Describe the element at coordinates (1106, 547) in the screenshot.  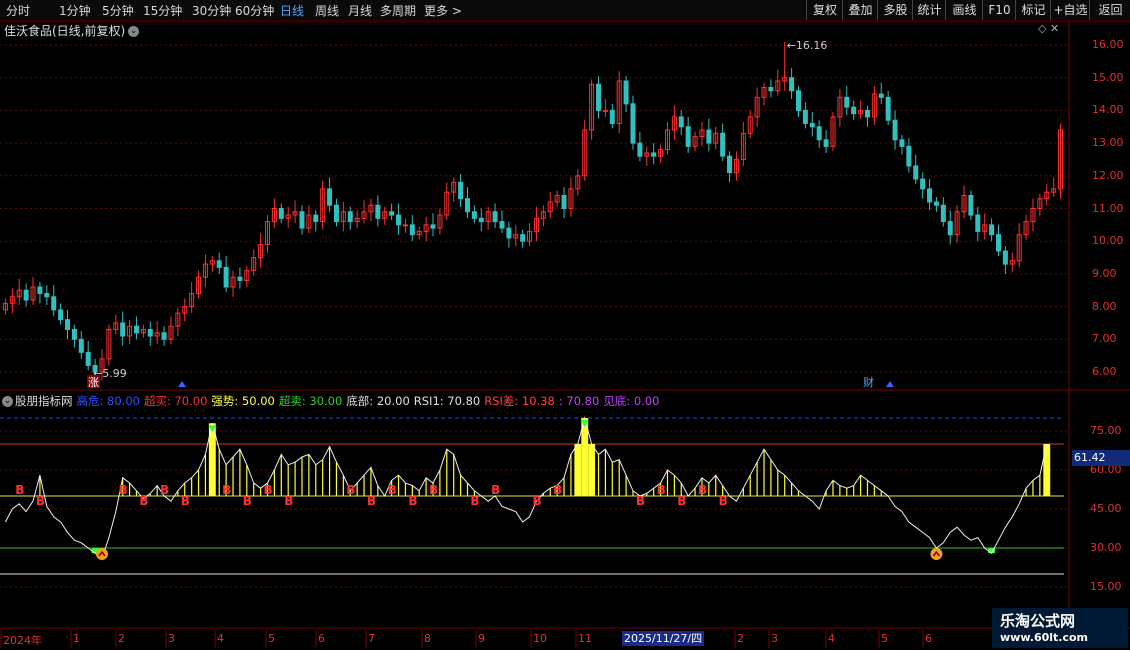
I see `indicator-tick: 30.00` at that location.